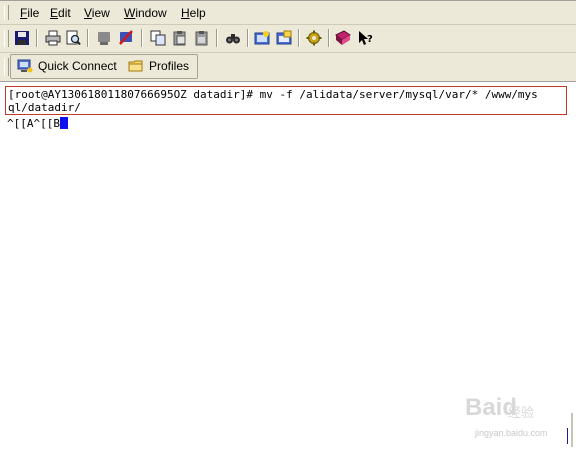 This screenshot has width=576, height=453. I want to click on settings-icon, so click(314, 38).